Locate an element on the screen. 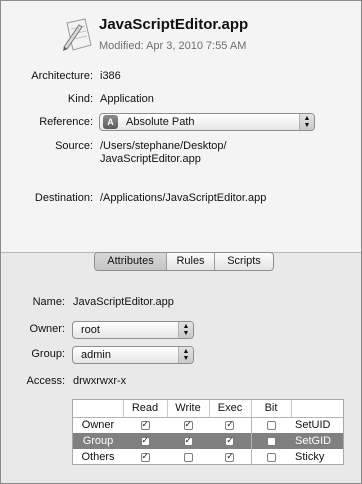 The height and width of the screenshot is (484, 362). modified-date: Modified: Apr 3, 2010 7:55 AM is located at coordinates (173, 46).